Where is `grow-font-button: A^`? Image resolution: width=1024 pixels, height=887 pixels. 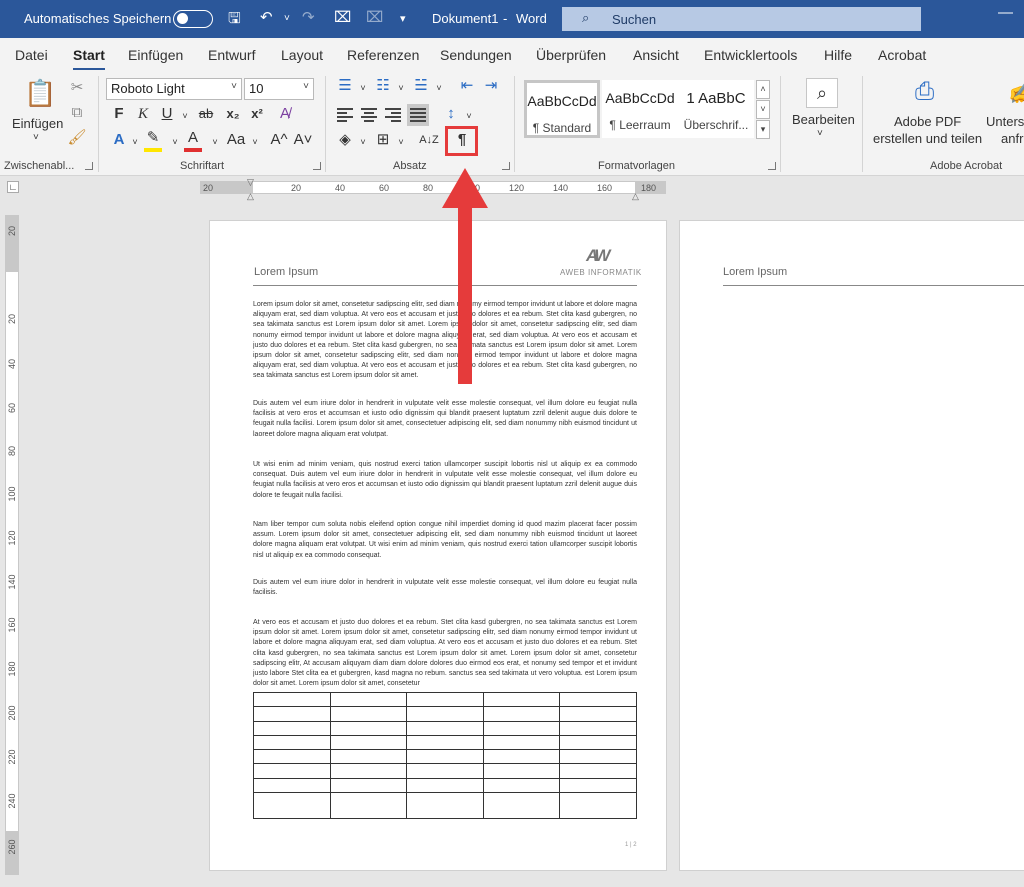 grow-font-button: A^ is located at coordinates (279, 140).